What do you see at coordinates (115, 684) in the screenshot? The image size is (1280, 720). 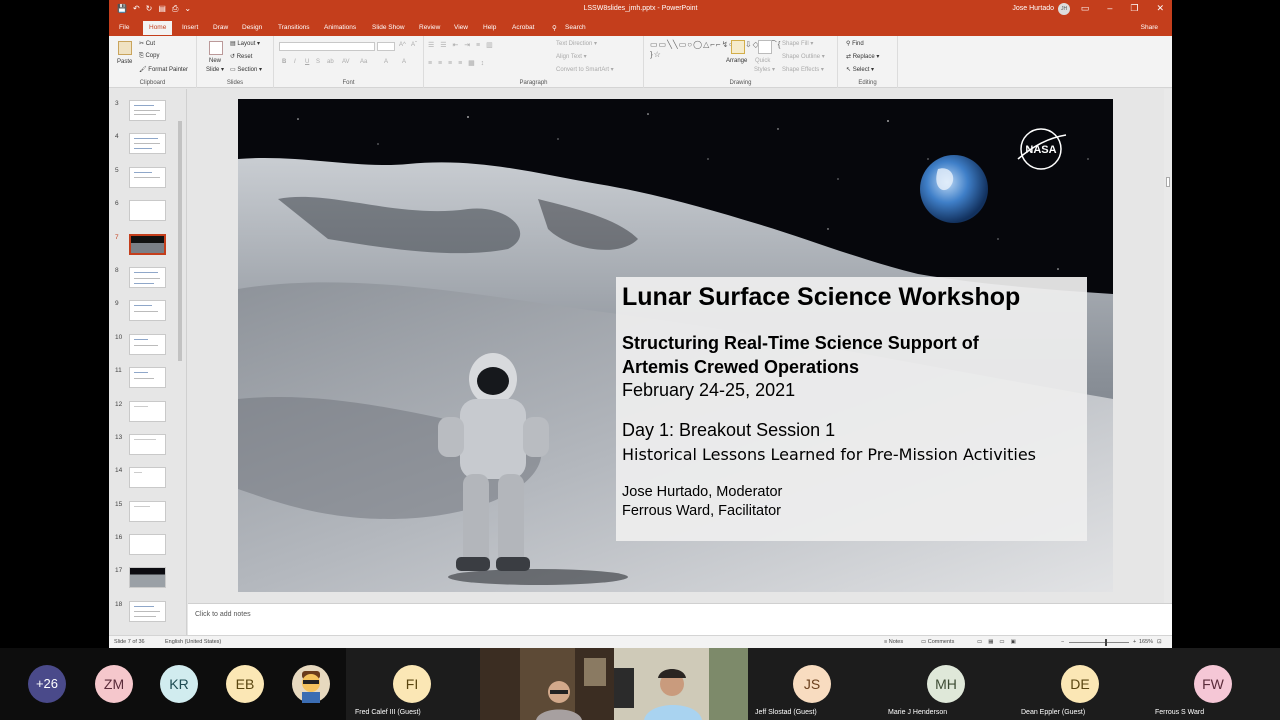 I see `participant-tile: ZM` at bounding box center [115, 684].